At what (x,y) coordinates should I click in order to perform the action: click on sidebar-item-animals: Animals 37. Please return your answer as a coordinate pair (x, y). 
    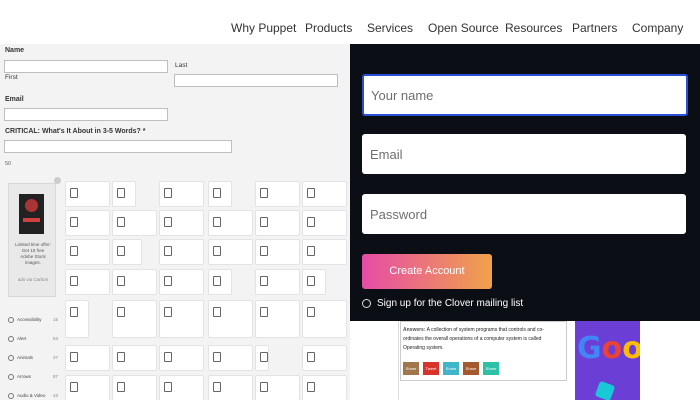
    Looking at the image, I should click on (33, 358).